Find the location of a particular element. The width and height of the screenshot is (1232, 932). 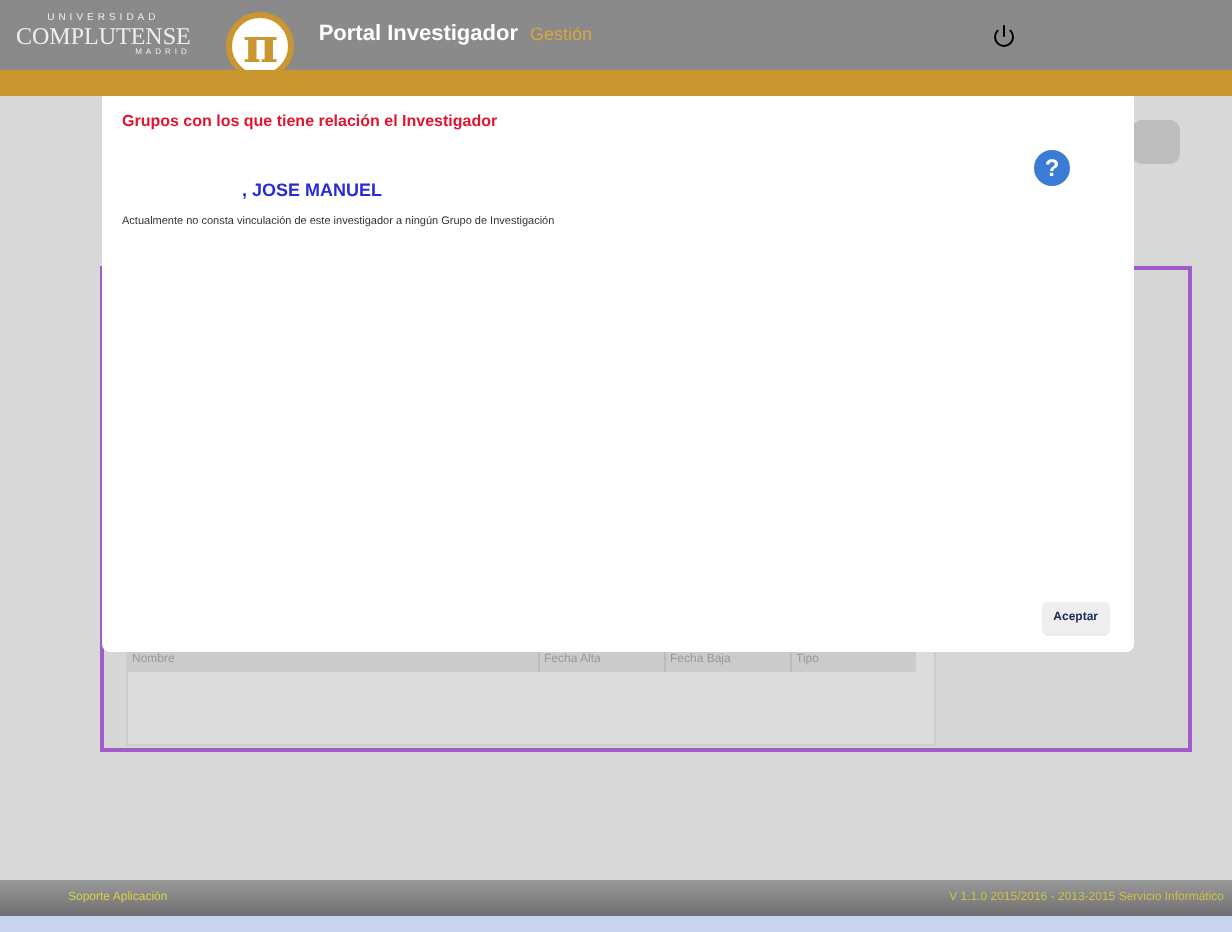

help-icon: ? is located at coordinates (1052, 168).